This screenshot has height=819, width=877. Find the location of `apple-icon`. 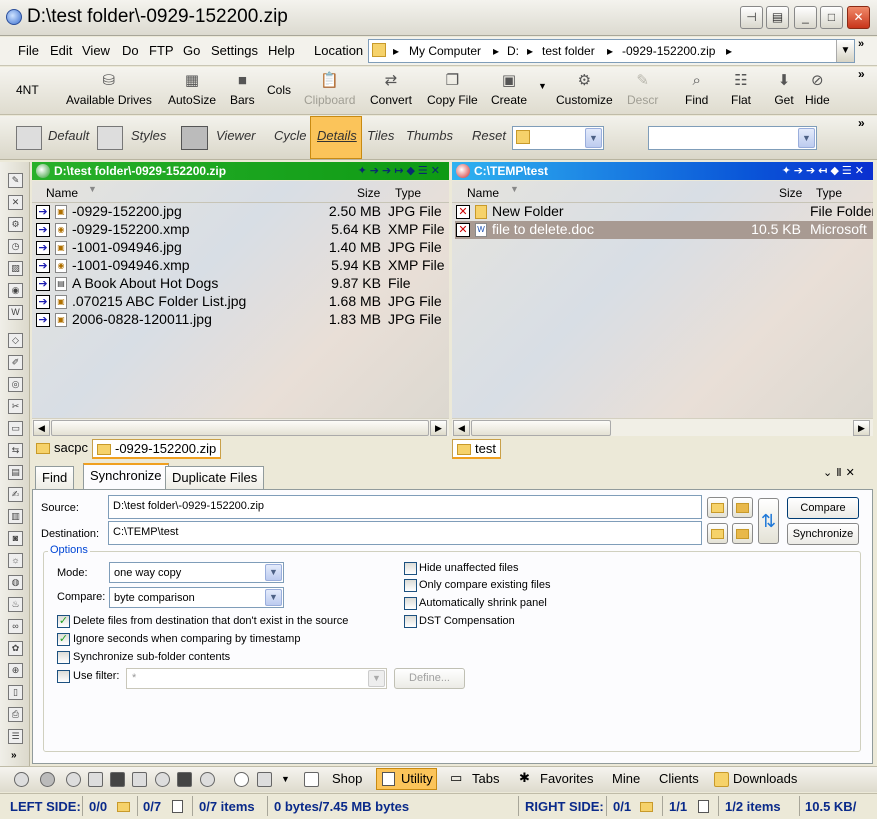

apple-icon is located at coordinates (73, 779).